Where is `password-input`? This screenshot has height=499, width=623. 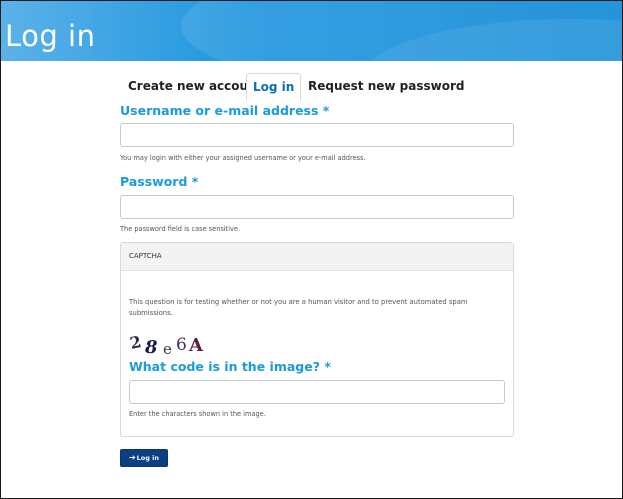
password-input is located at coordinates (317, 207).